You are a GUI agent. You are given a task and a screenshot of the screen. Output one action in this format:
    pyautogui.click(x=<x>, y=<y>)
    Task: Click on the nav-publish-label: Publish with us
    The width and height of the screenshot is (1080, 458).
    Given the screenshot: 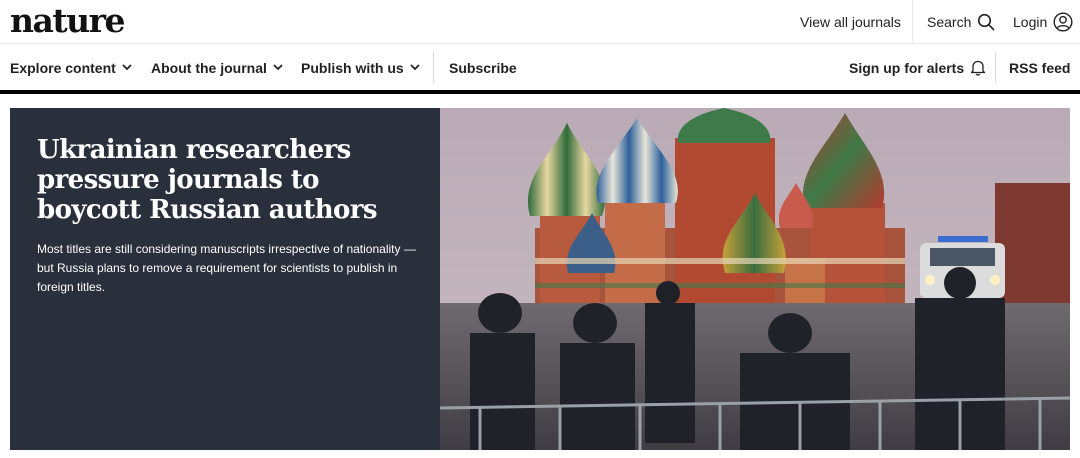 What is the action you would take?
    pyautogui.click(x=352, y=67)
    